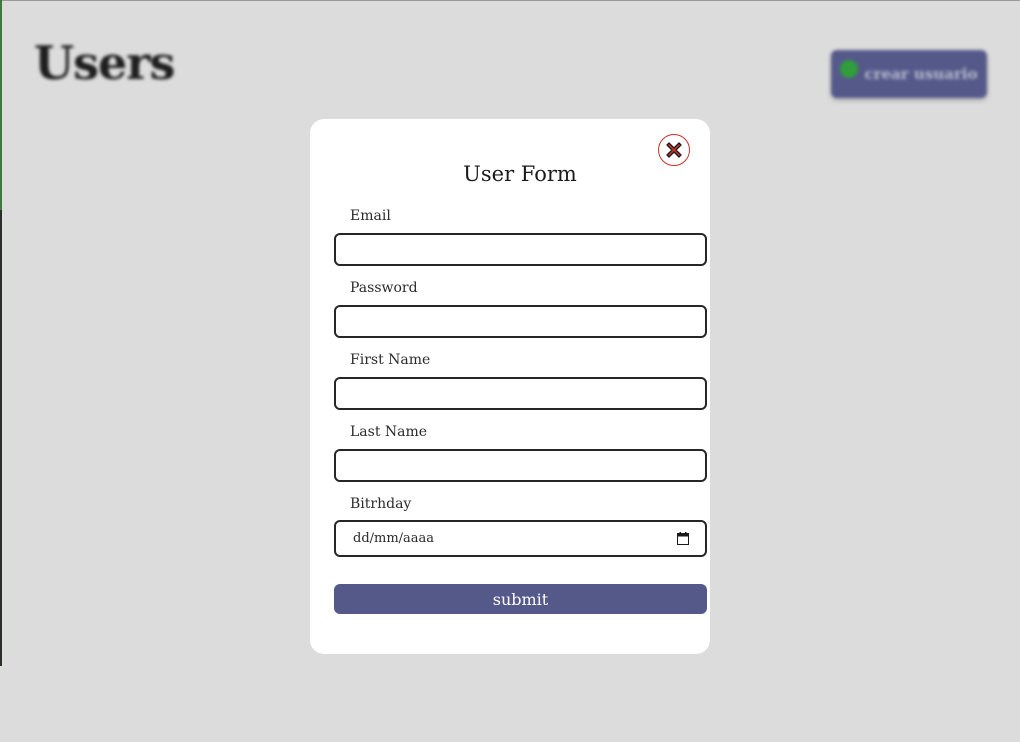 The width and height of the screenshot is (1020, 742). Describe the element at coordinates (520, 465) in the screenshot. I see `last-name-field` at that location.